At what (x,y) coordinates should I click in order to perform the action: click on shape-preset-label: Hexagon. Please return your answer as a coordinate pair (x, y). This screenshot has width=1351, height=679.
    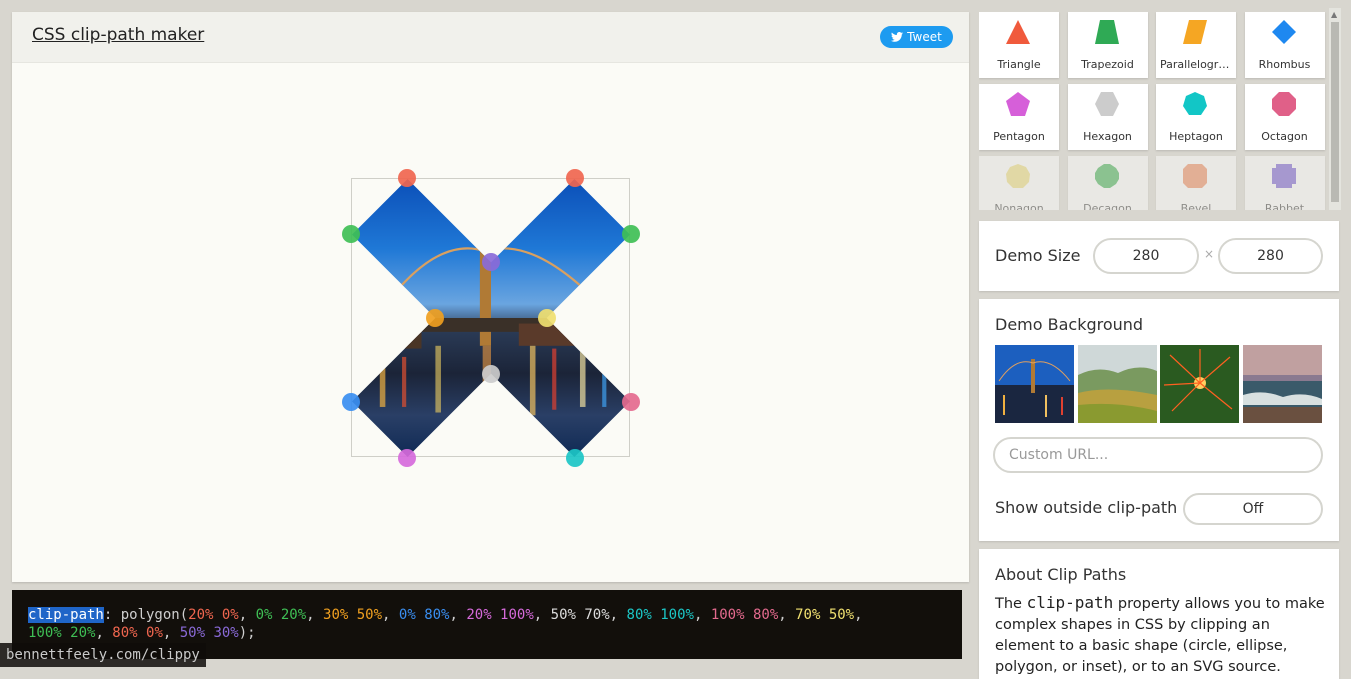
    Looking at the image, I should click on (1107, 136).